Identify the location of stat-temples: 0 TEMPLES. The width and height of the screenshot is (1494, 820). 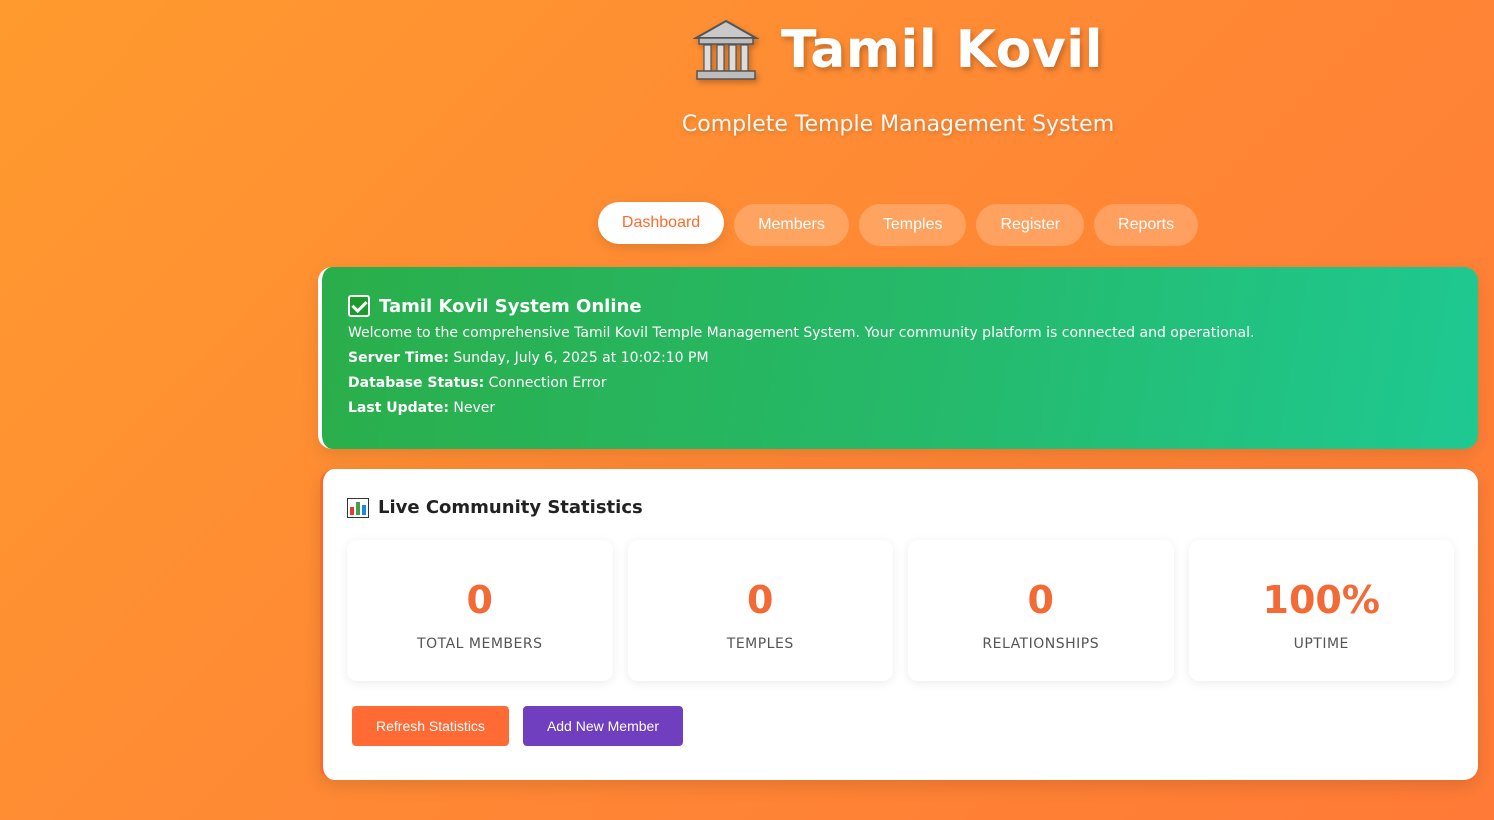
(760, 610).